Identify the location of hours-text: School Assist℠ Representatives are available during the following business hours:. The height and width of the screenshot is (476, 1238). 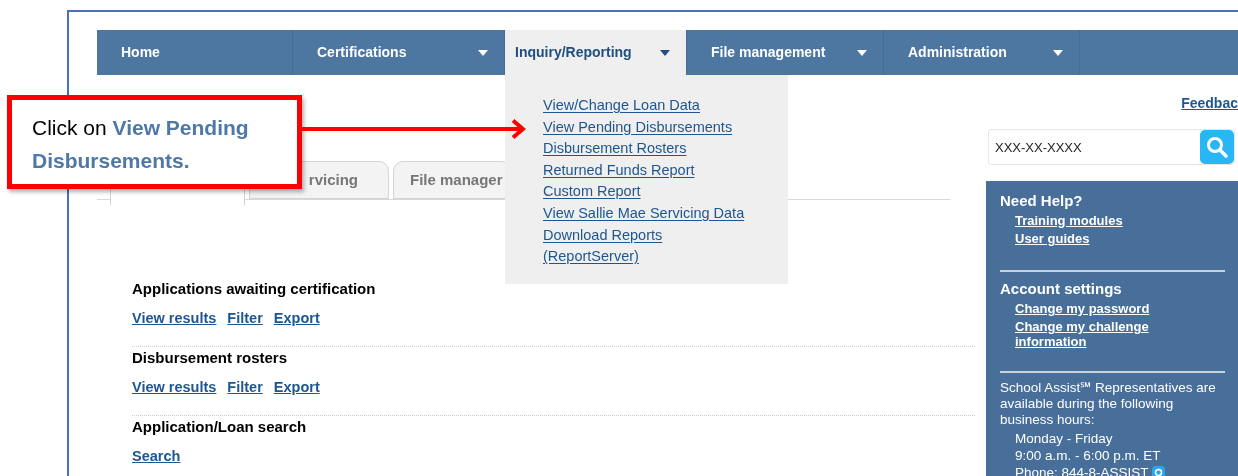
(1108, 404).